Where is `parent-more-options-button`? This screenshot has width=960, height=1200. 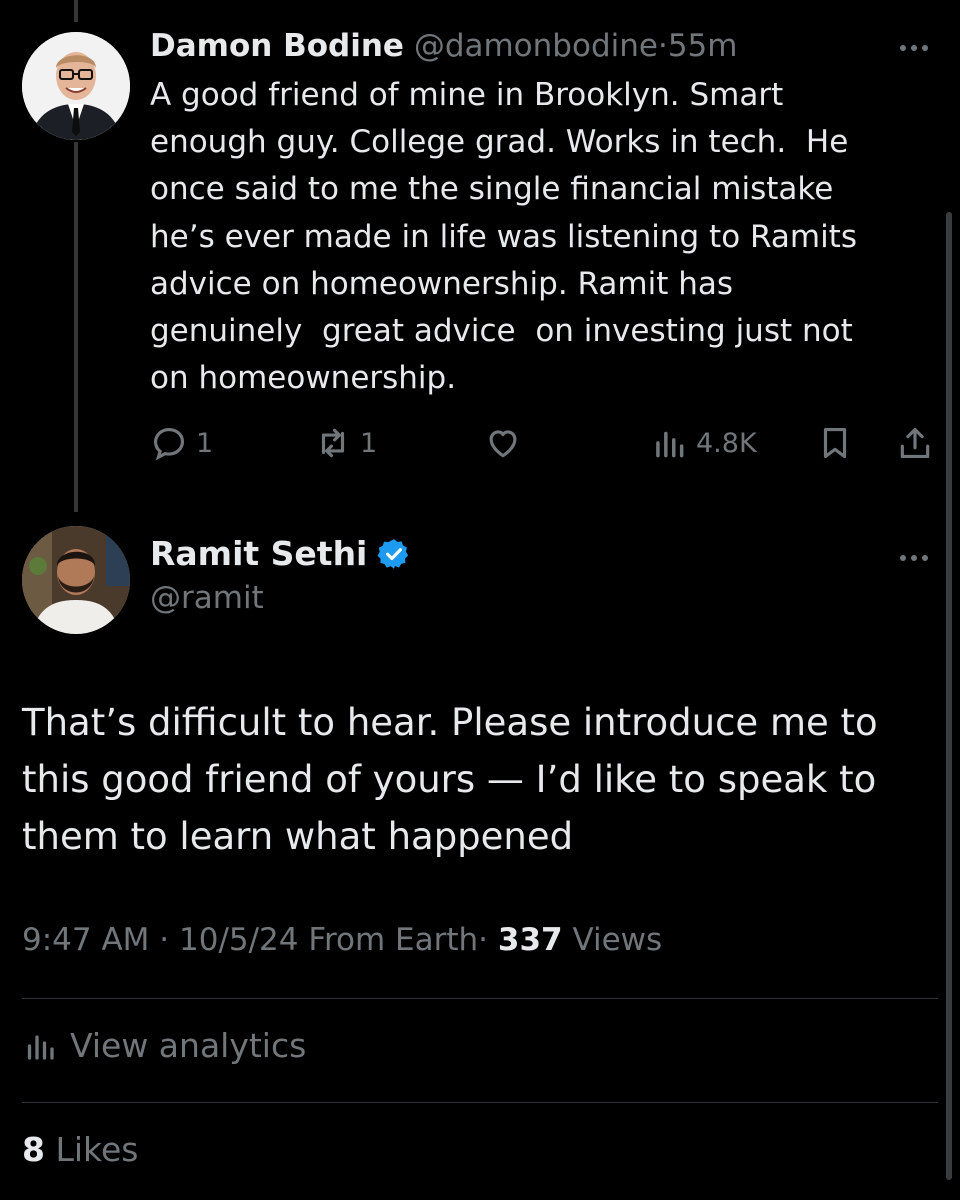
parent-more-options-button is located at coordinates (914, 48).